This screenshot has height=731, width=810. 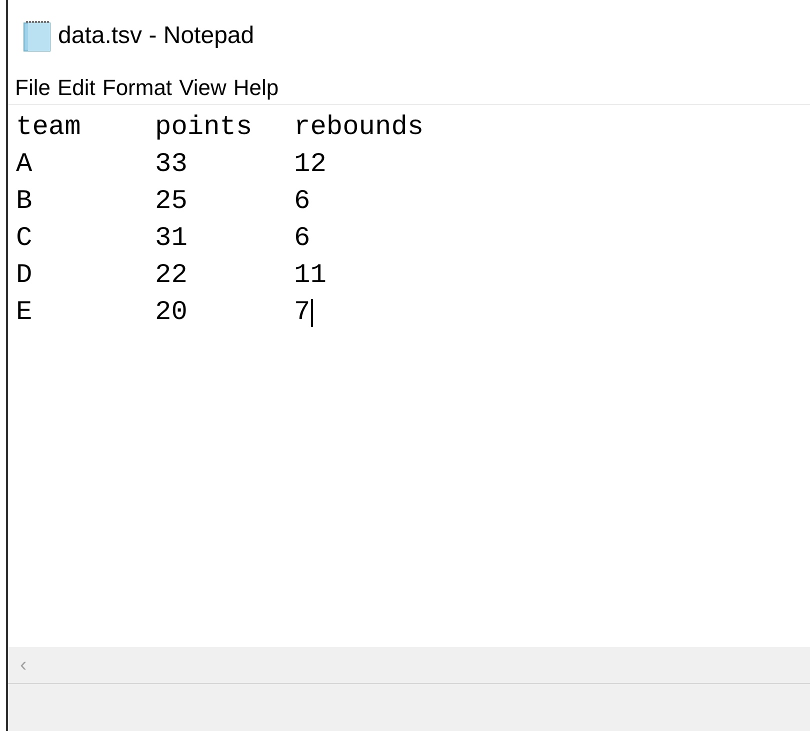 What do you see at coordinates (359, 127) in the screenshot?
I see `text-value: rebounds` at bounding box center [359, 127].